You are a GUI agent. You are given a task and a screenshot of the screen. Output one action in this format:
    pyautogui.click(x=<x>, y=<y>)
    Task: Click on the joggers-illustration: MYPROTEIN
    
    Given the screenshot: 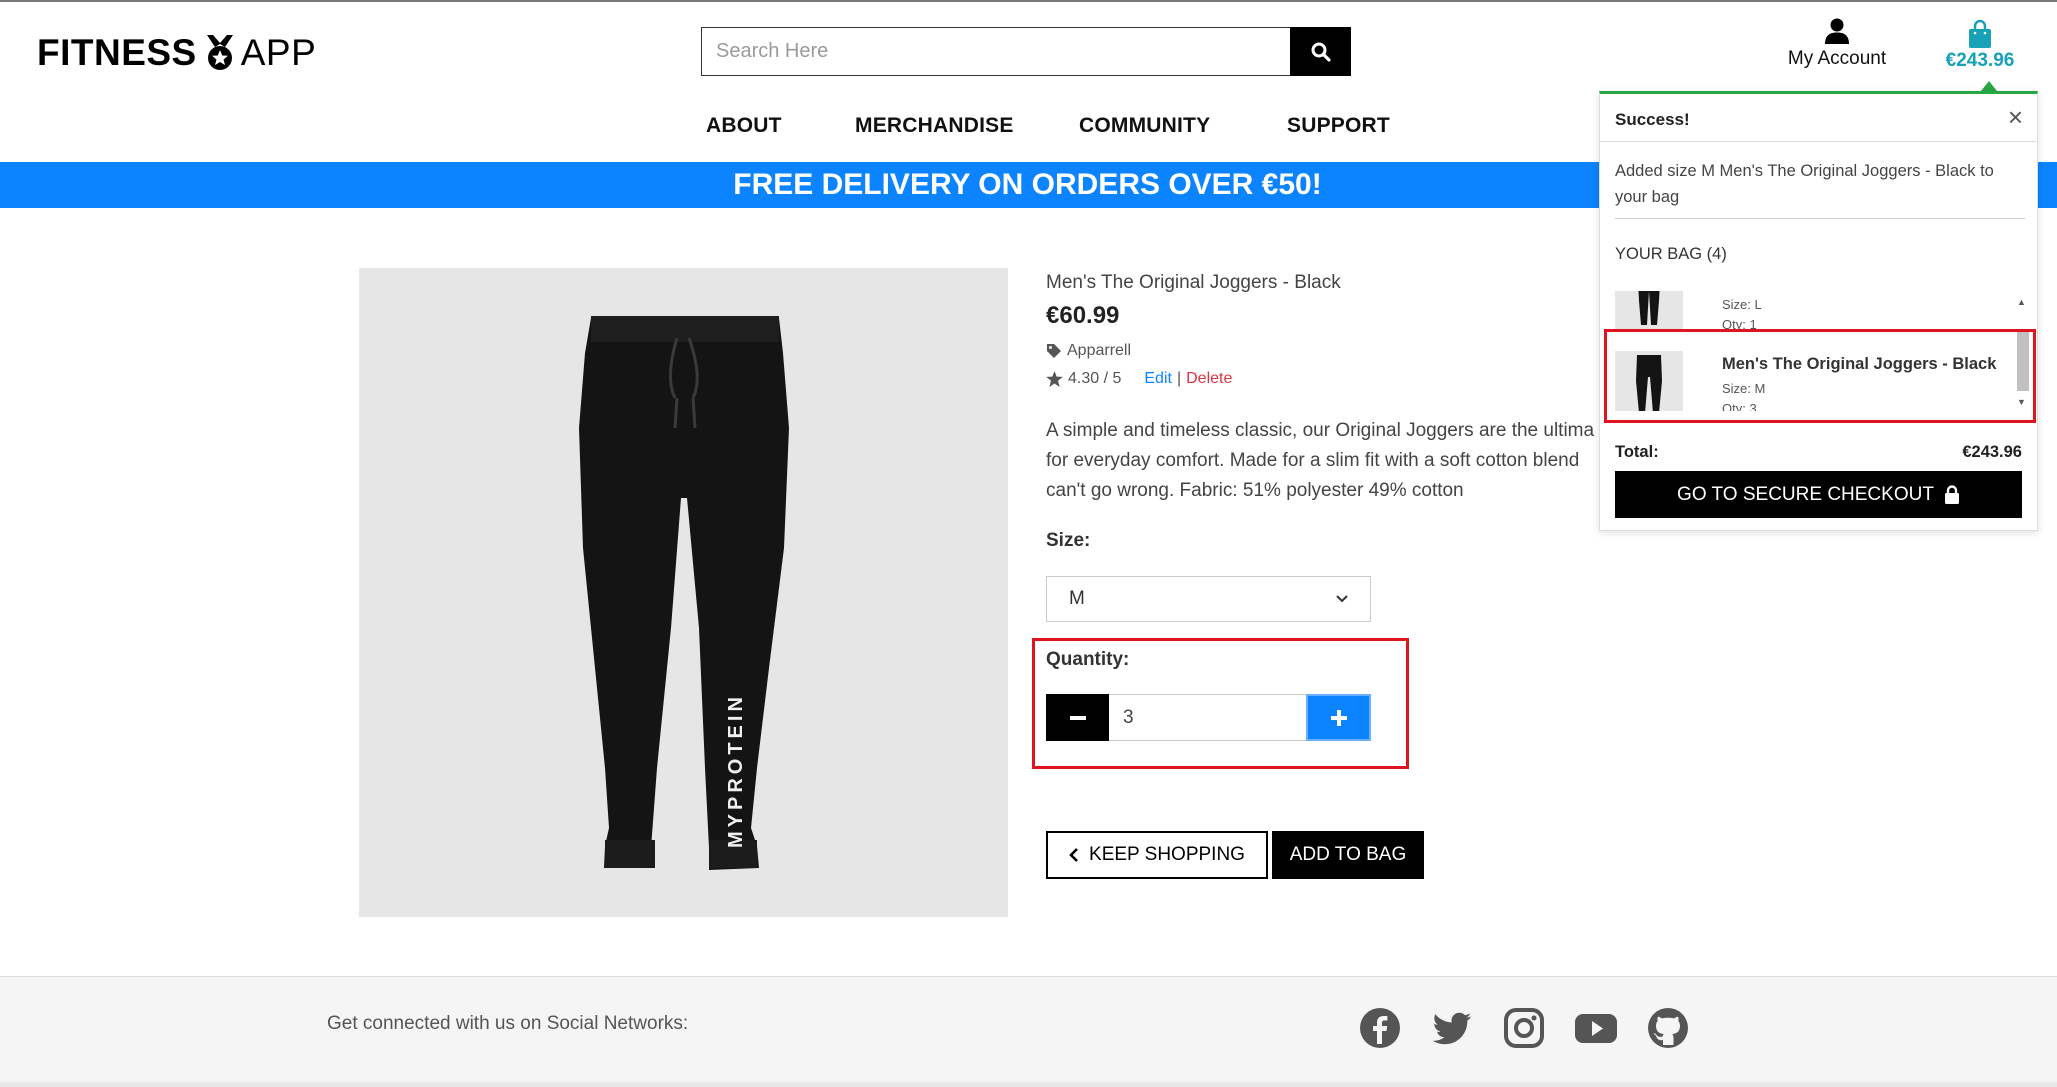 What is the action you would take?
    pyautogui.click(x=684, y=593)
    